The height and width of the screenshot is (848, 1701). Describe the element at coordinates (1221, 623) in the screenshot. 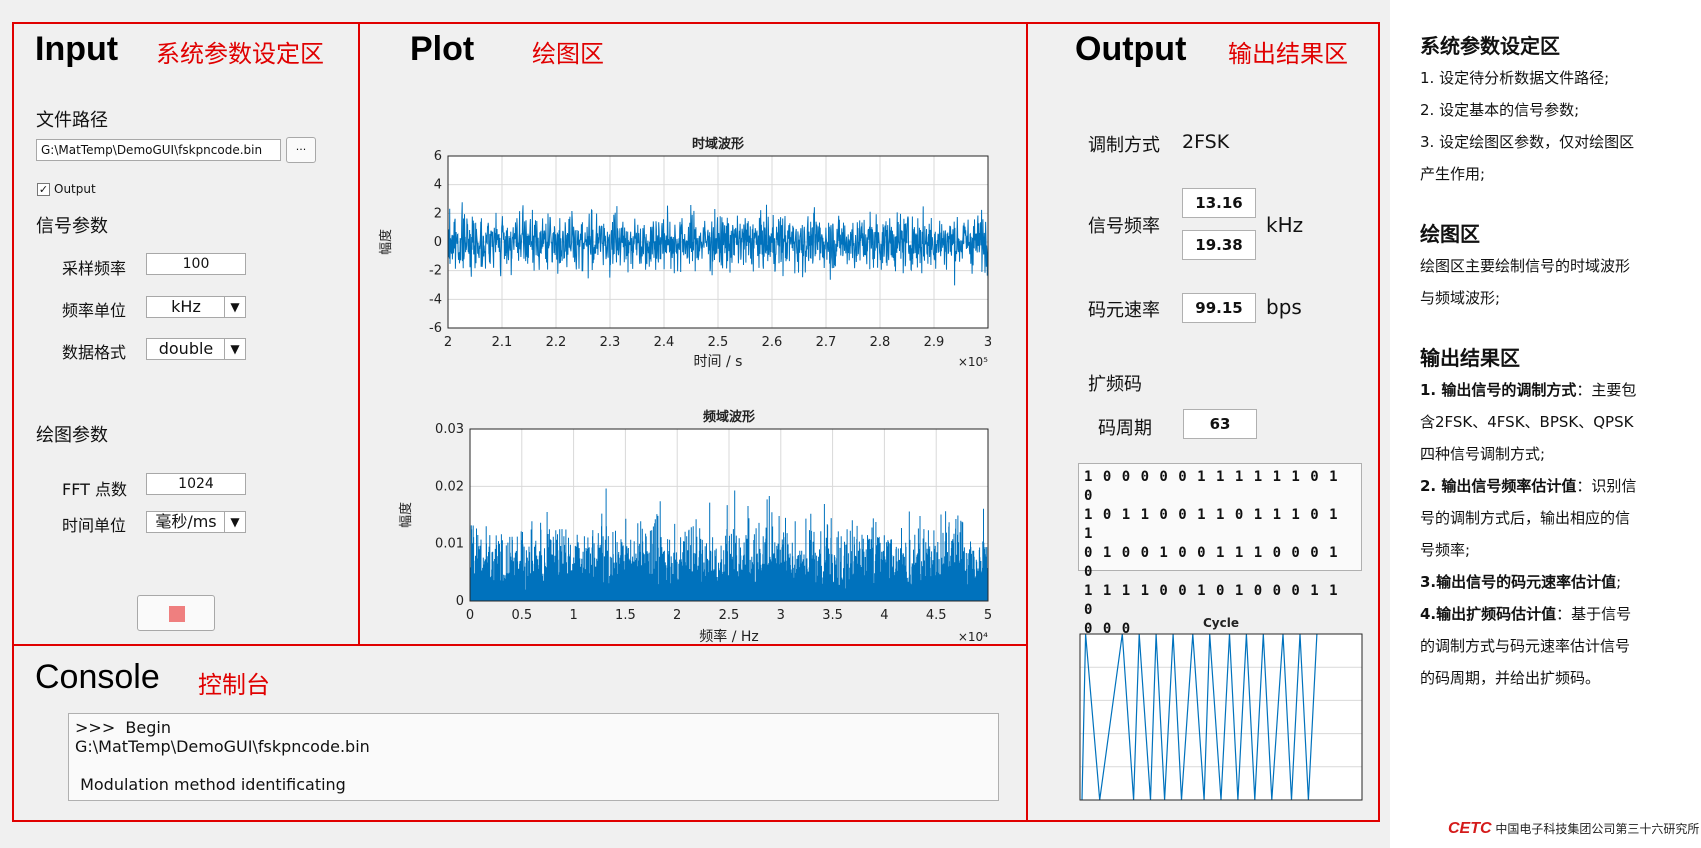

I see `chart-title: Cycle` at that location.